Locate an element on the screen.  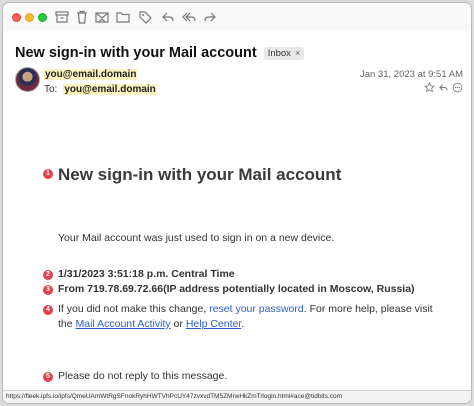
marker-1: 1 is located at coordinates (48, 174).